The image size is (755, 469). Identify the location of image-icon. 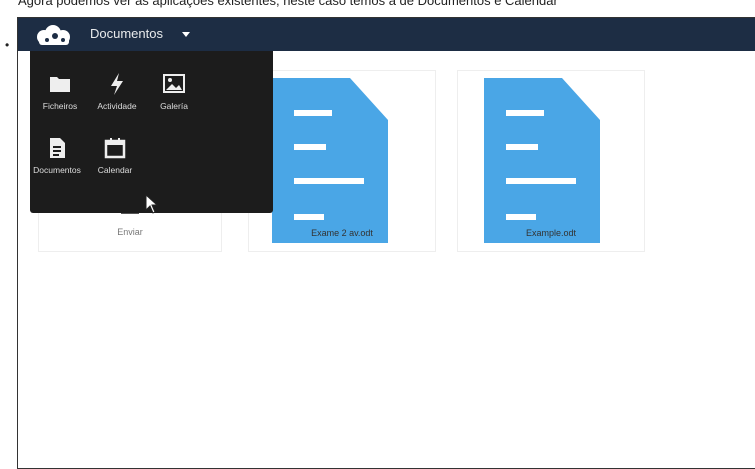
(174, 83).